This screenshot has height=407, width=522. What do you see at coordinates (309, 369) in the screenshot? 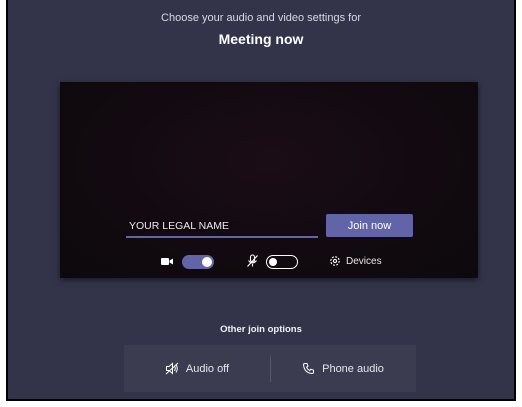
I see `phone-icon` at bounding box center [309, 369].